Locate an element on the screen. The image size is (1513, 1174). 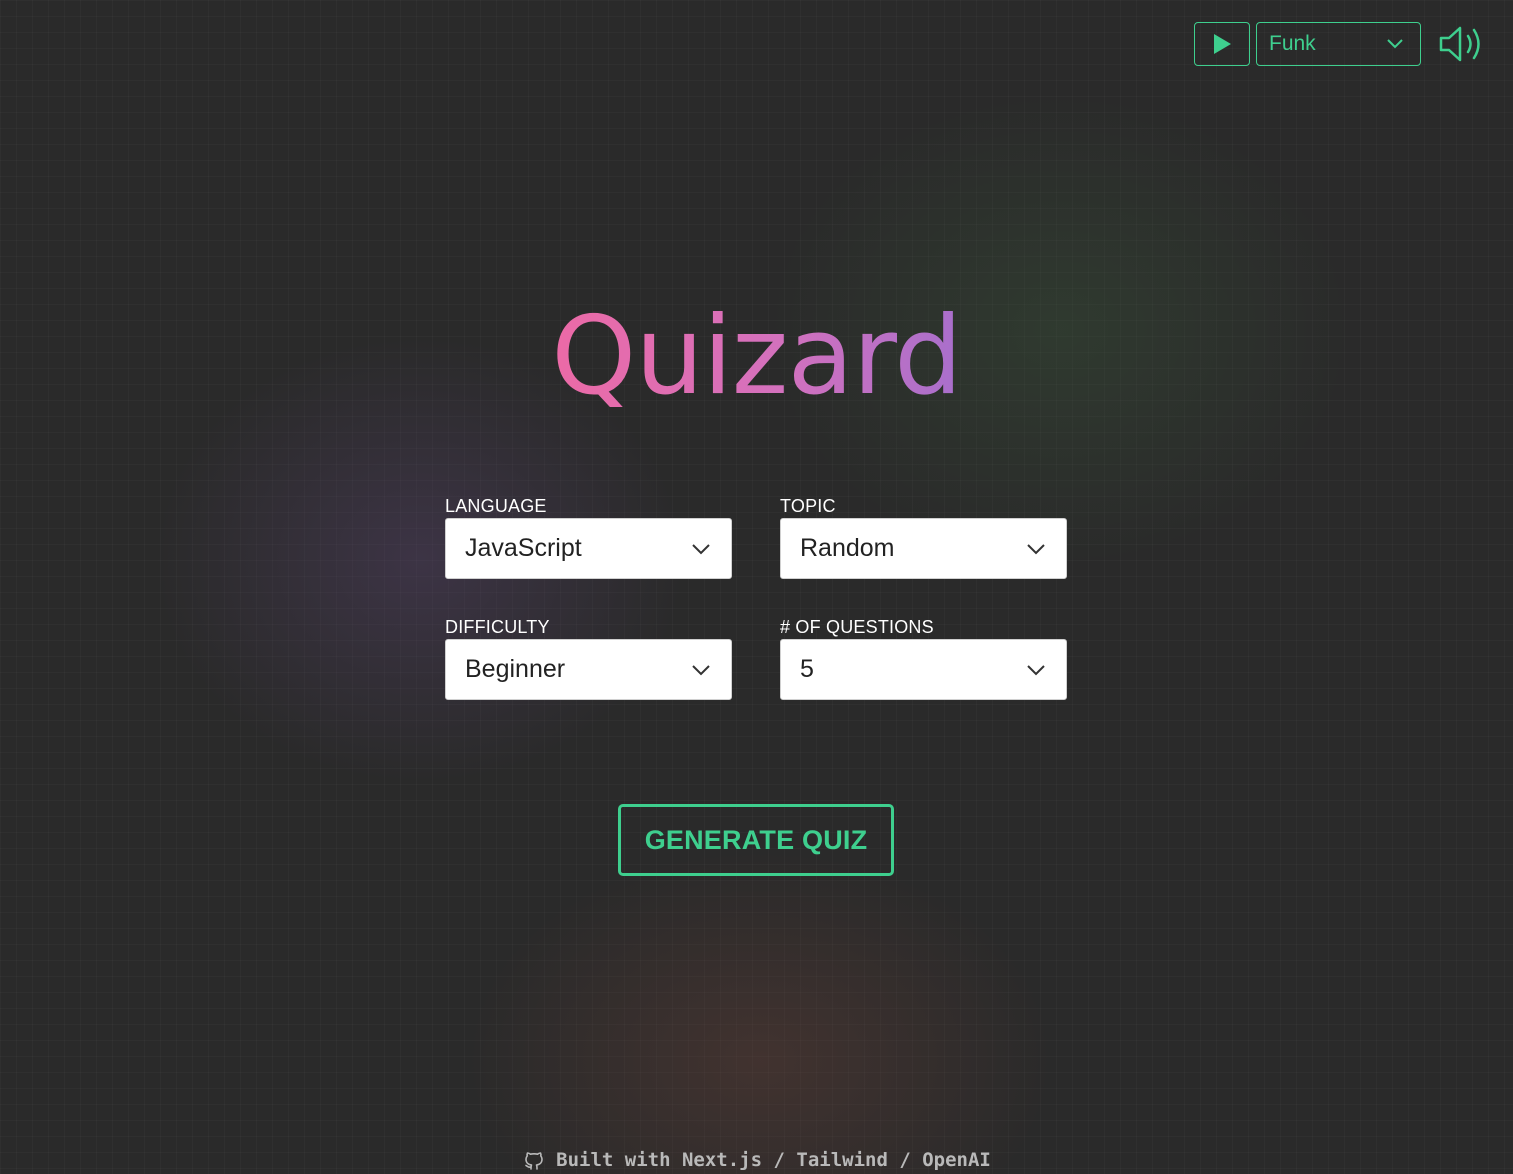
footer: Built with Next.js / Tailwind / OpenAI is located at coordinates (756, 1160).